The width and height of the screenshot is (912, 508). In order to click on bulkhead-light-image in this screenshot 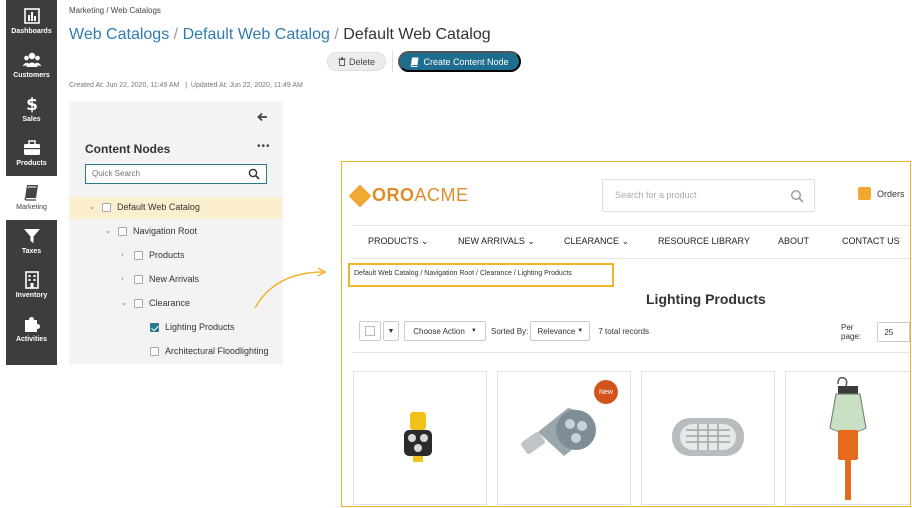, I will do `click(708, 437)`.